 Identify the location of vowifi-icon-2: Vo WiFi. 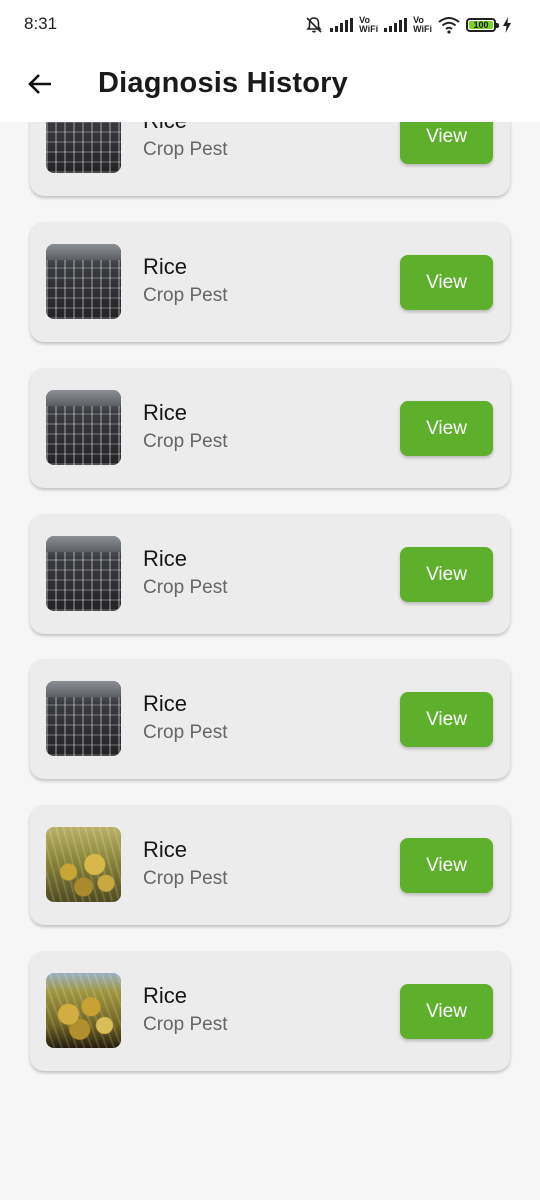
(422, 24).